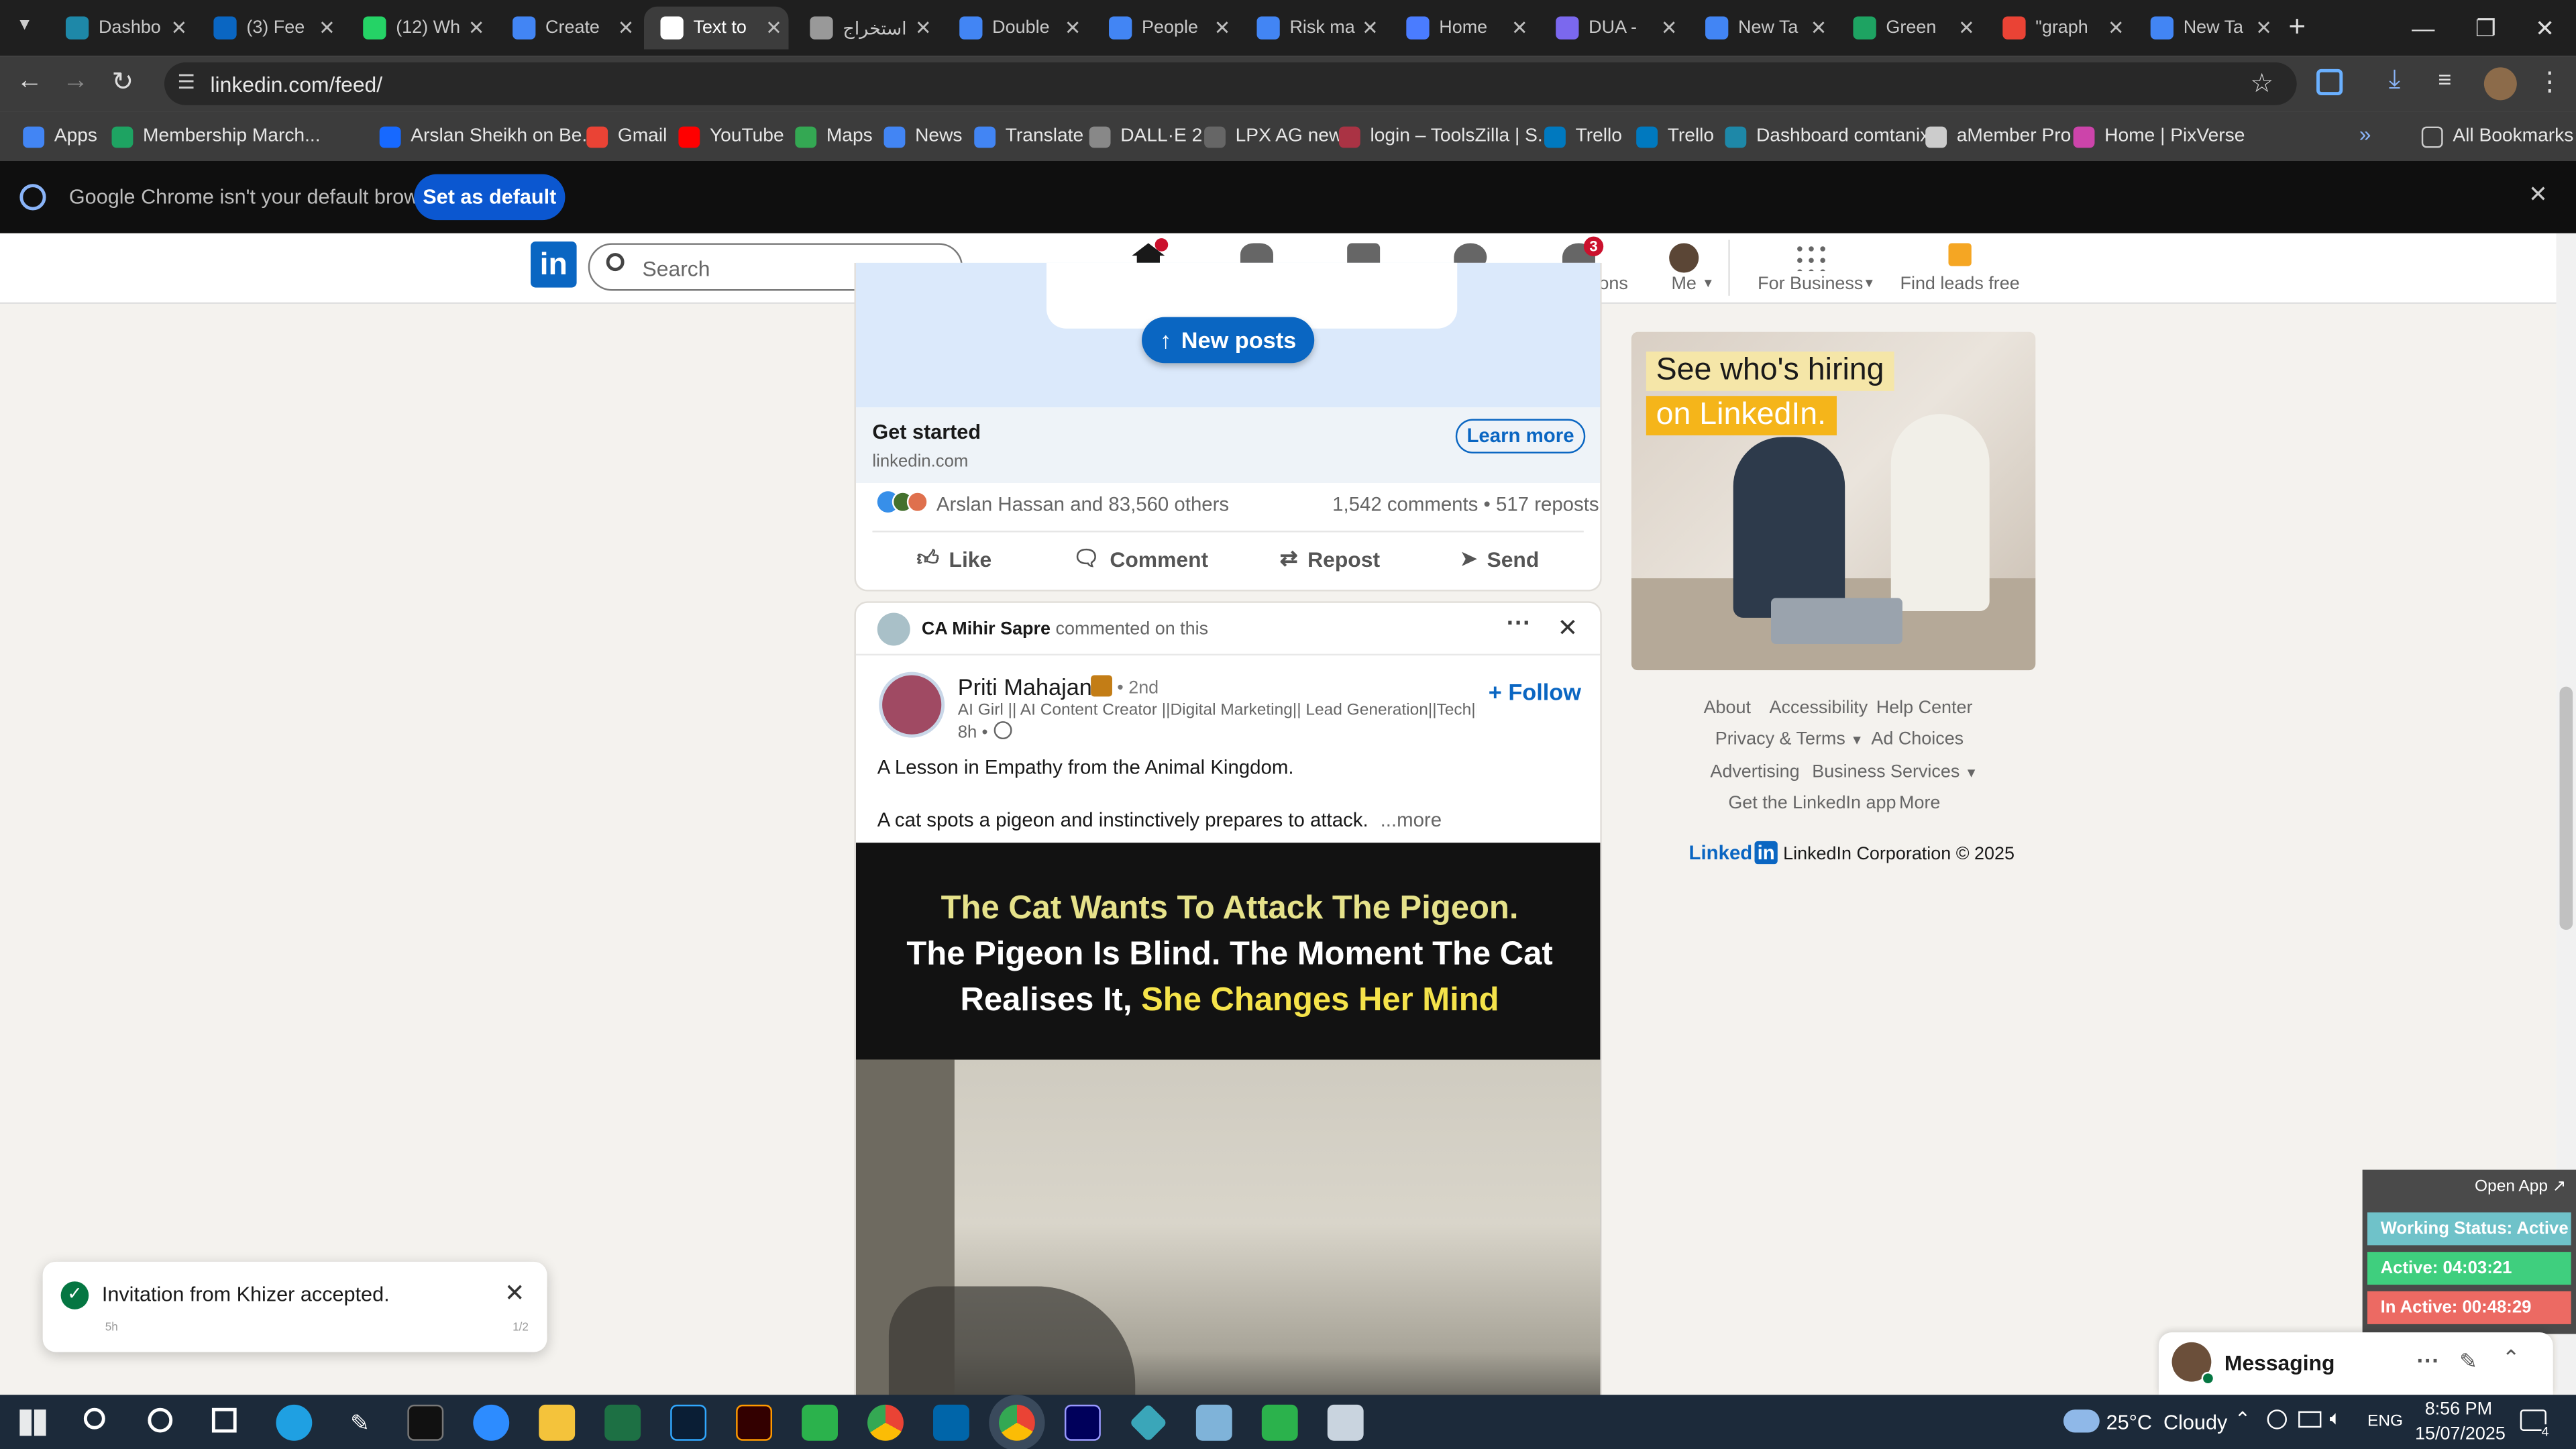 The height and width of the screenshot is (1449, 2576). I want to click on toast-message: Invitation from Khizer accepted., so click(246, 1294).